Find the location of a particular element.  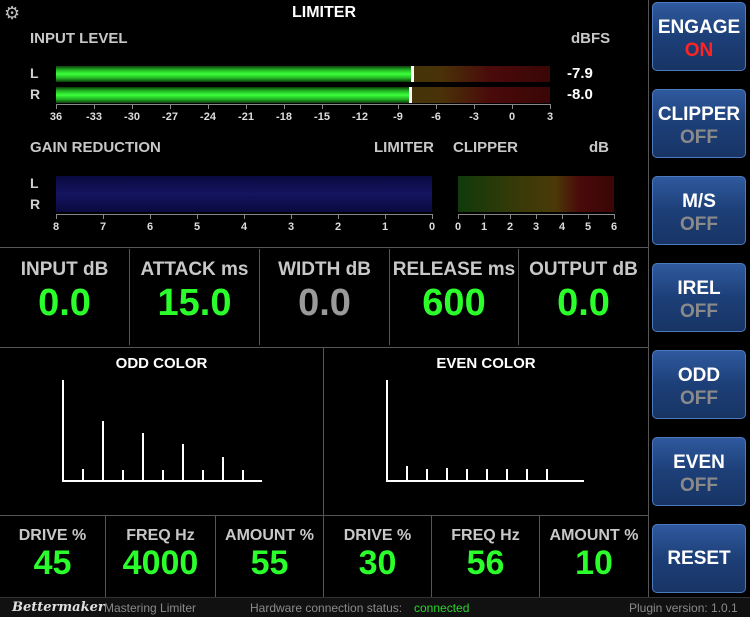

input-channel-l: L is located at coordinates (34, 73).